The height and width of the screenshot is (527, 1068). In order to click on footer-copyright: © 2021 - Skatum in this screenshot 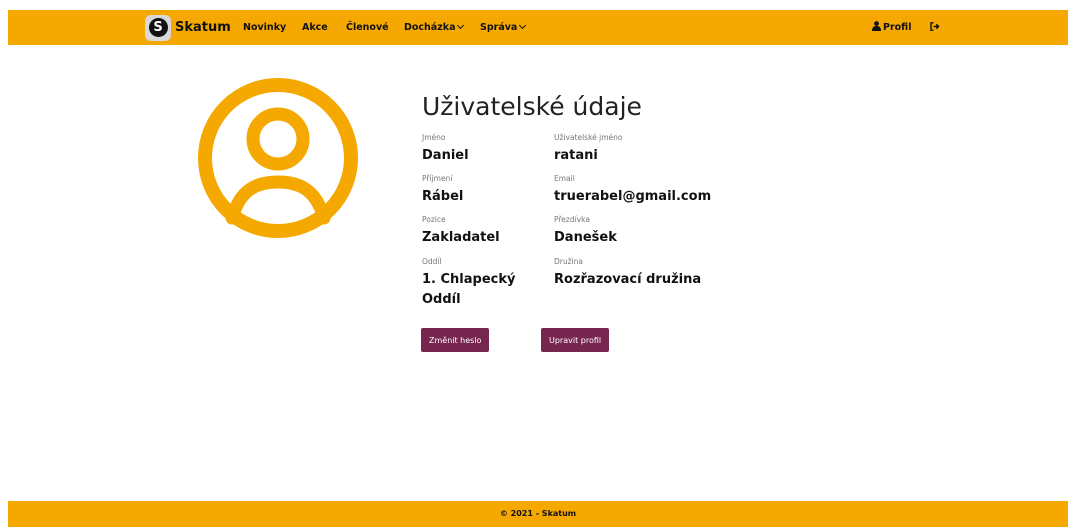, I will do `click(538, 513)`.